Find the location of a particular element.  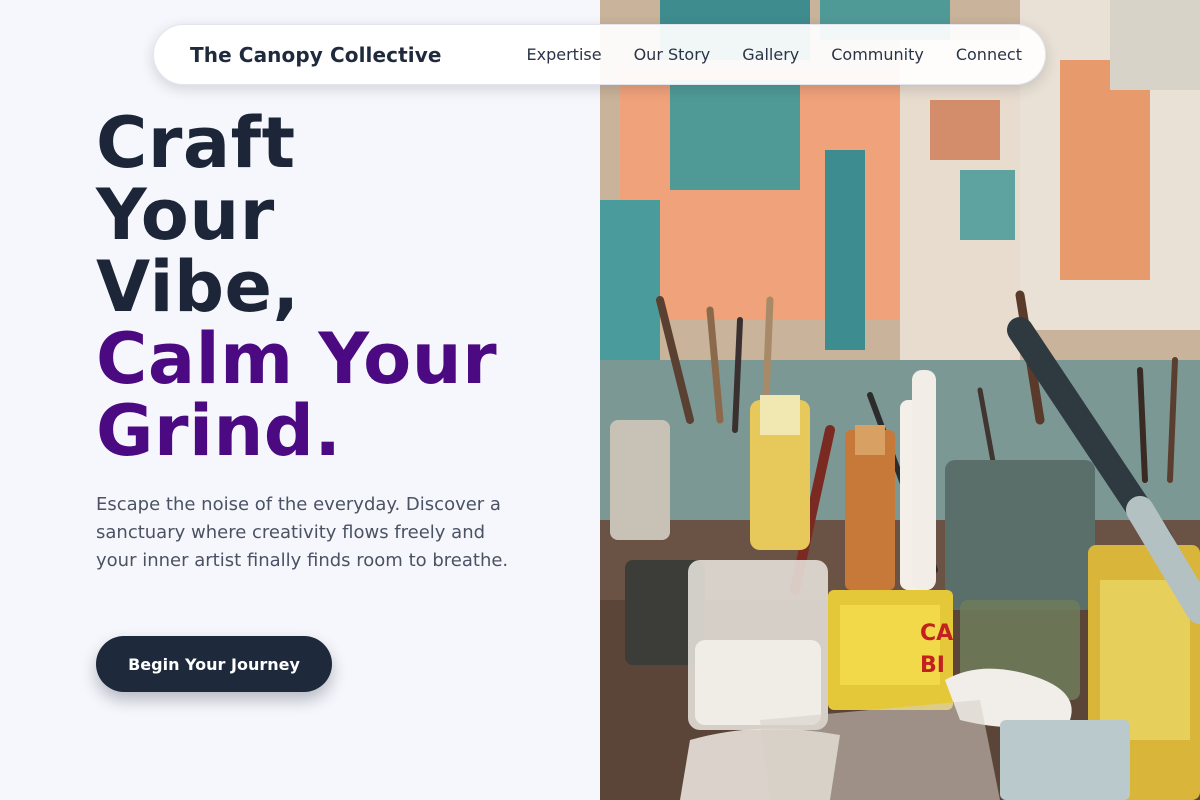

nav-link-community: Community is located at coordinates (877, 54).